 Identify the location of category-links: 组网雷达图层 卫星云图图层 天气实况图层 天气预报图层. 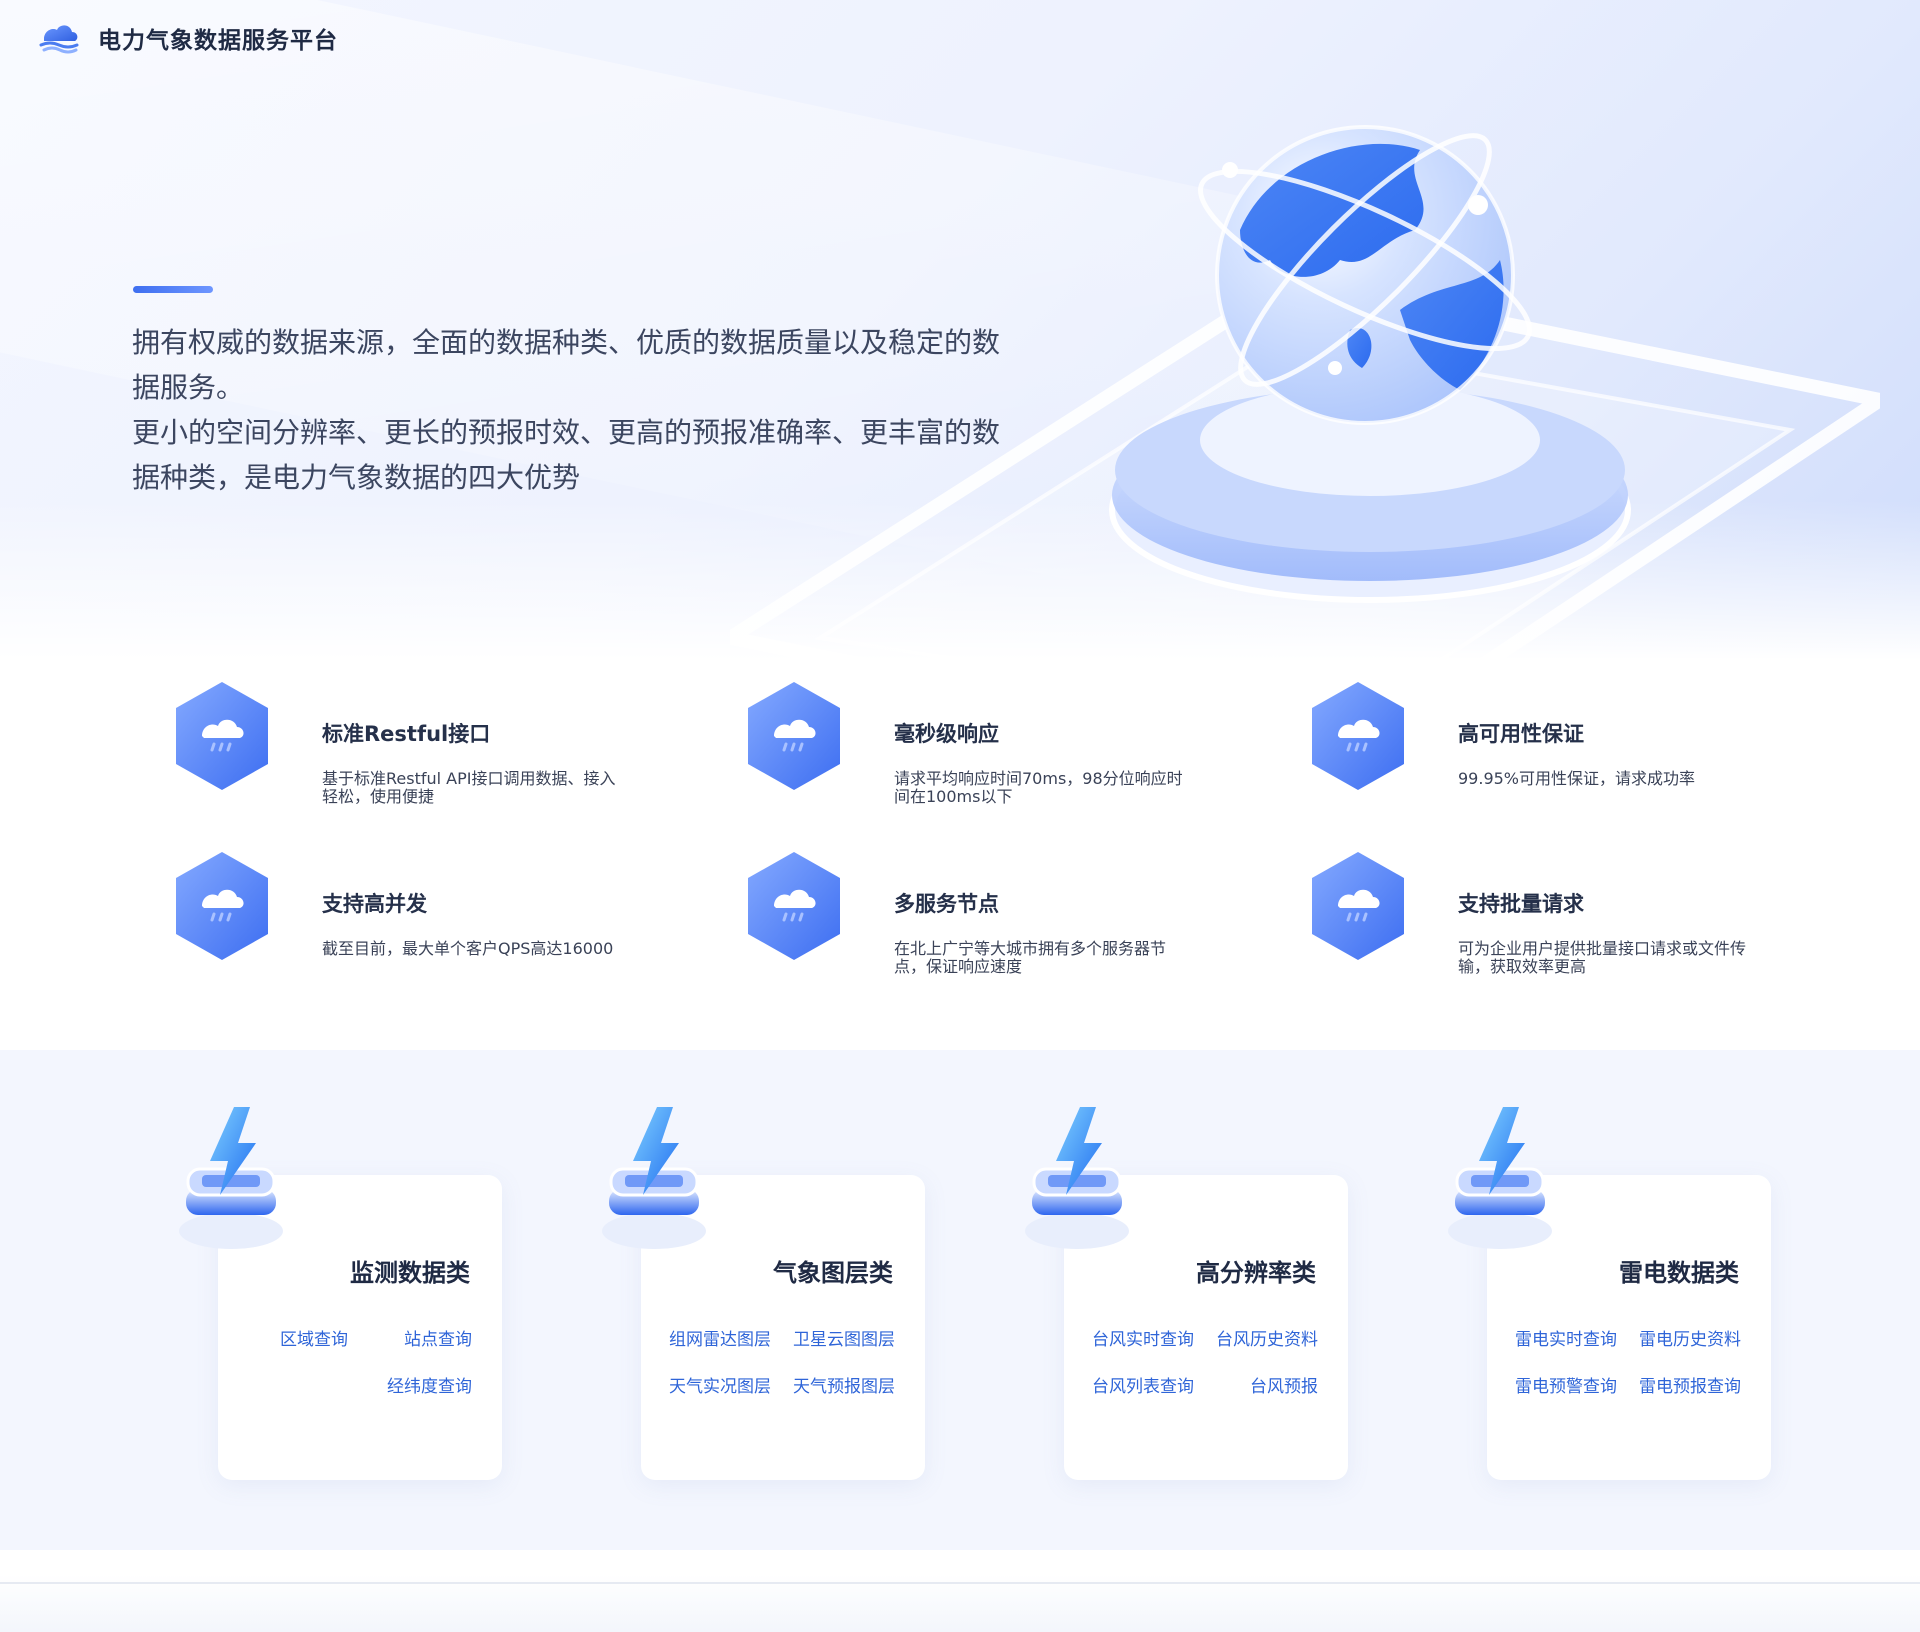
(775, 1361).